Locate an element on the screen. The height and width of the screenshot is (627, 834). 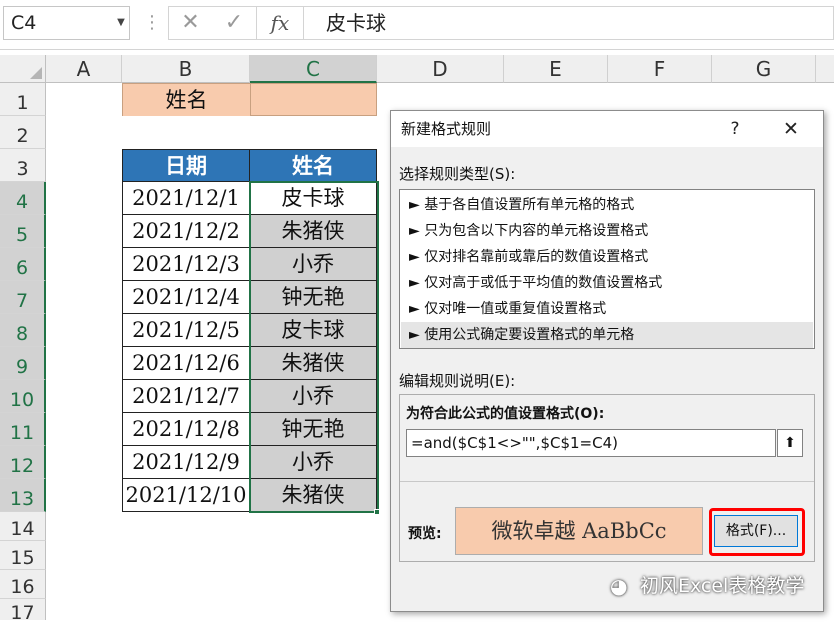
column-header-d: D is located at coordinates (440, 69).